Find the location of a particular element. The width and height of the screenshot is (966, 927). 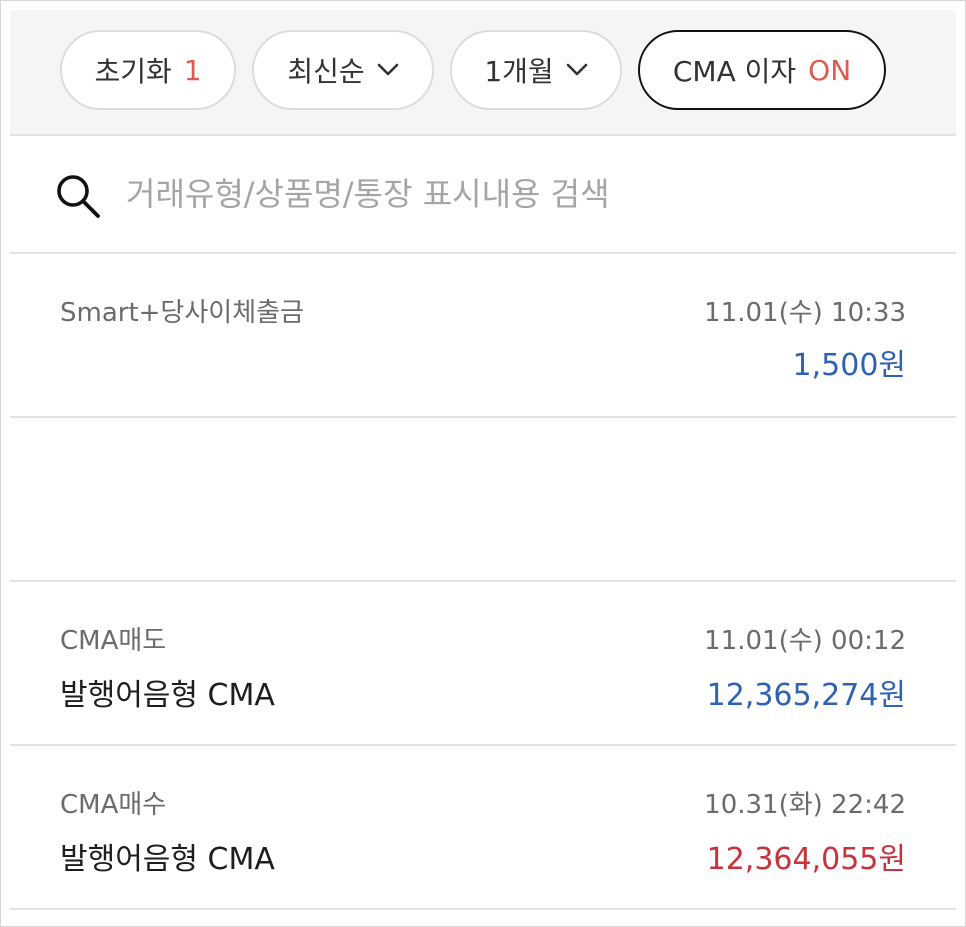

search-bar is located at coordinates (483, 195).